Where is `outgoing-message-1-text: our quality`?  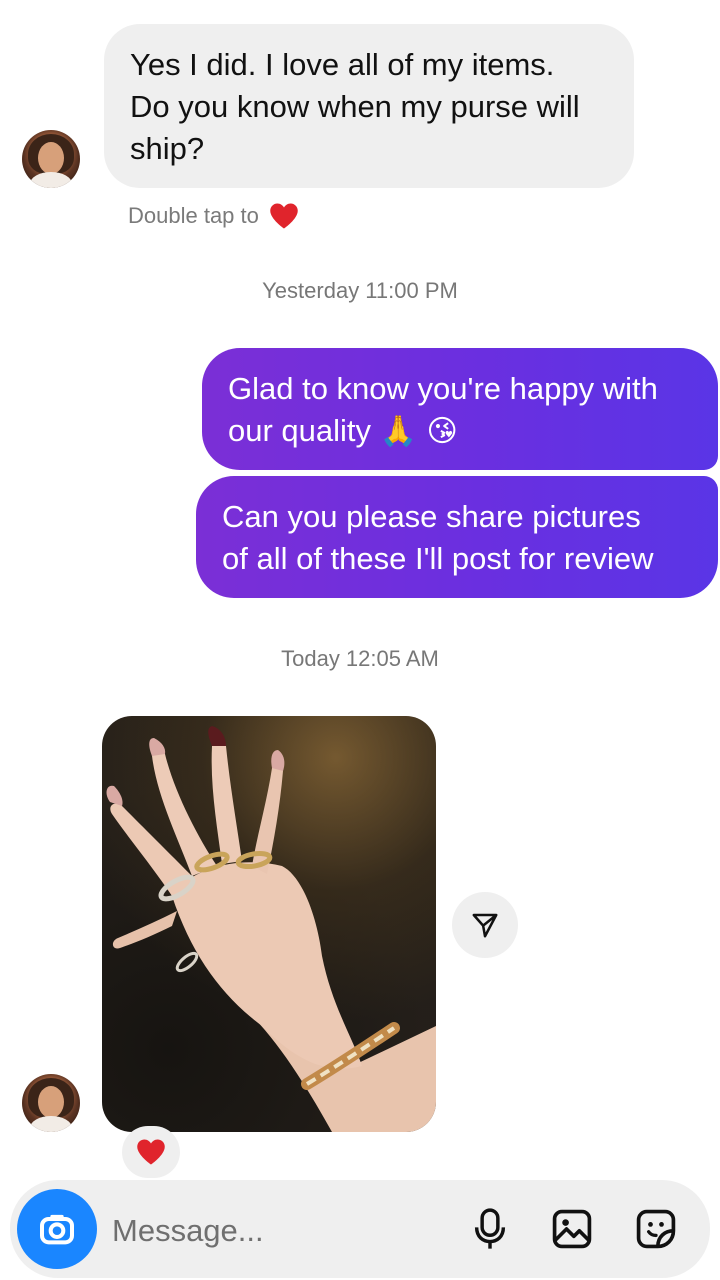 outgoing-message-1-text: our quality is located at coordinates (300, 430).